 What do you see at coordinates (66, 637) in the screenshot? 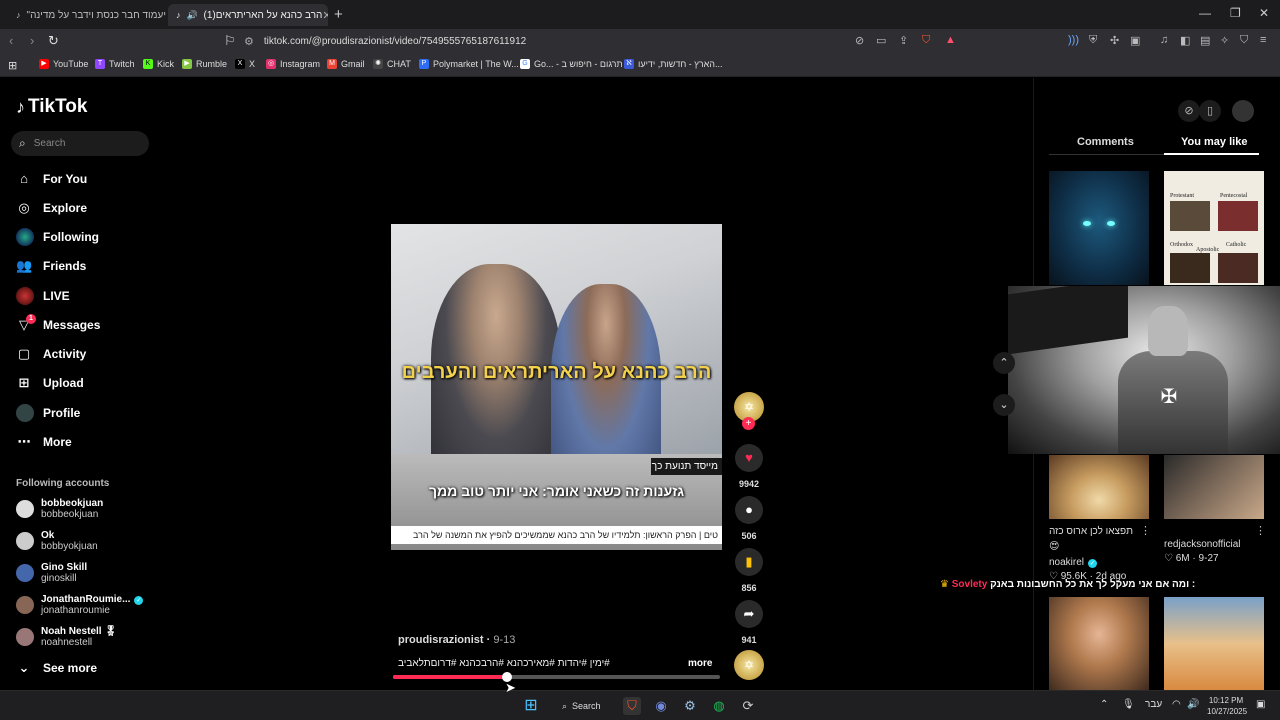
I see `following-account: Noah Nestell 🎖 noahnestell` at bounding box center [66, 637].